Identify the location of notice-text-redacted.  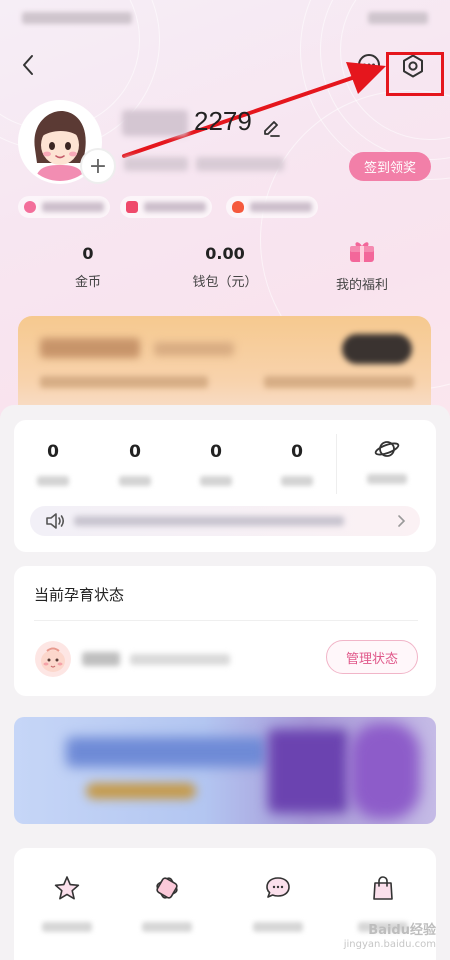
(209, 521).